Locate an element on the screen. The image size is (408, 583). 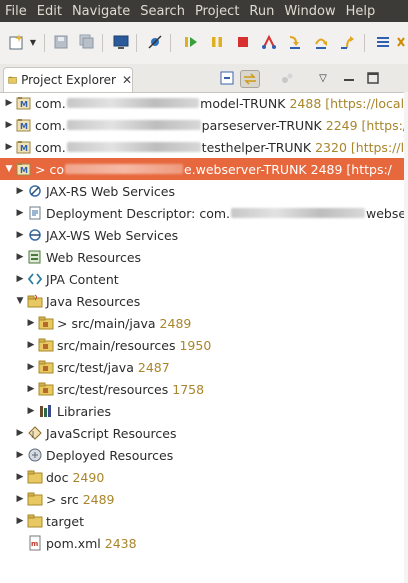
menu-search: Search is located at coordinates (162, 11).